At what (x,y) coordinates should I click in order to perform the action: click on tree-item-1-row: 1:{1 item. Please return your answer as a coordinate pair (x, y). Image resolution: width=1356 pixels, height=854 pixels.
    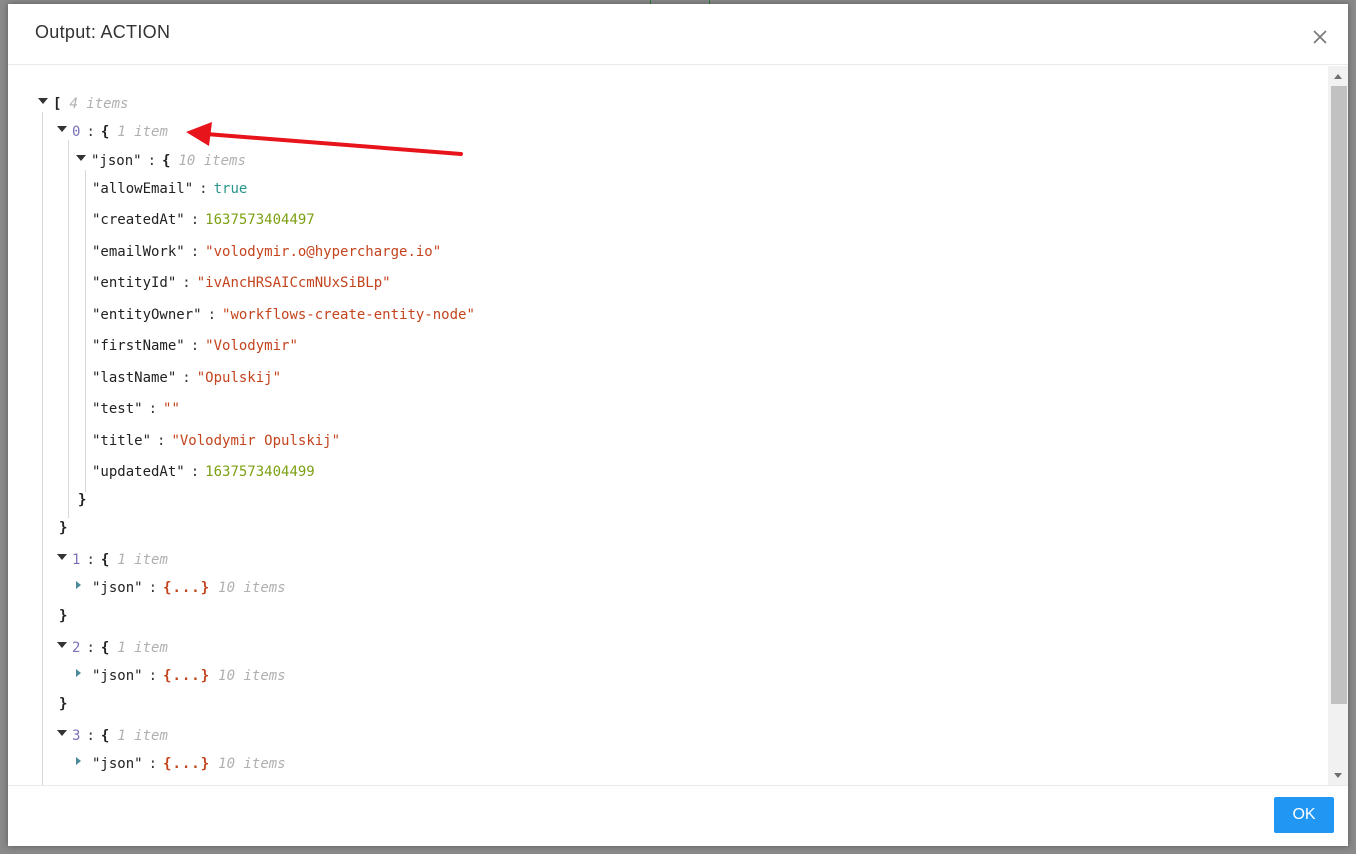
    Looking at the image, I should click on (112, 560).